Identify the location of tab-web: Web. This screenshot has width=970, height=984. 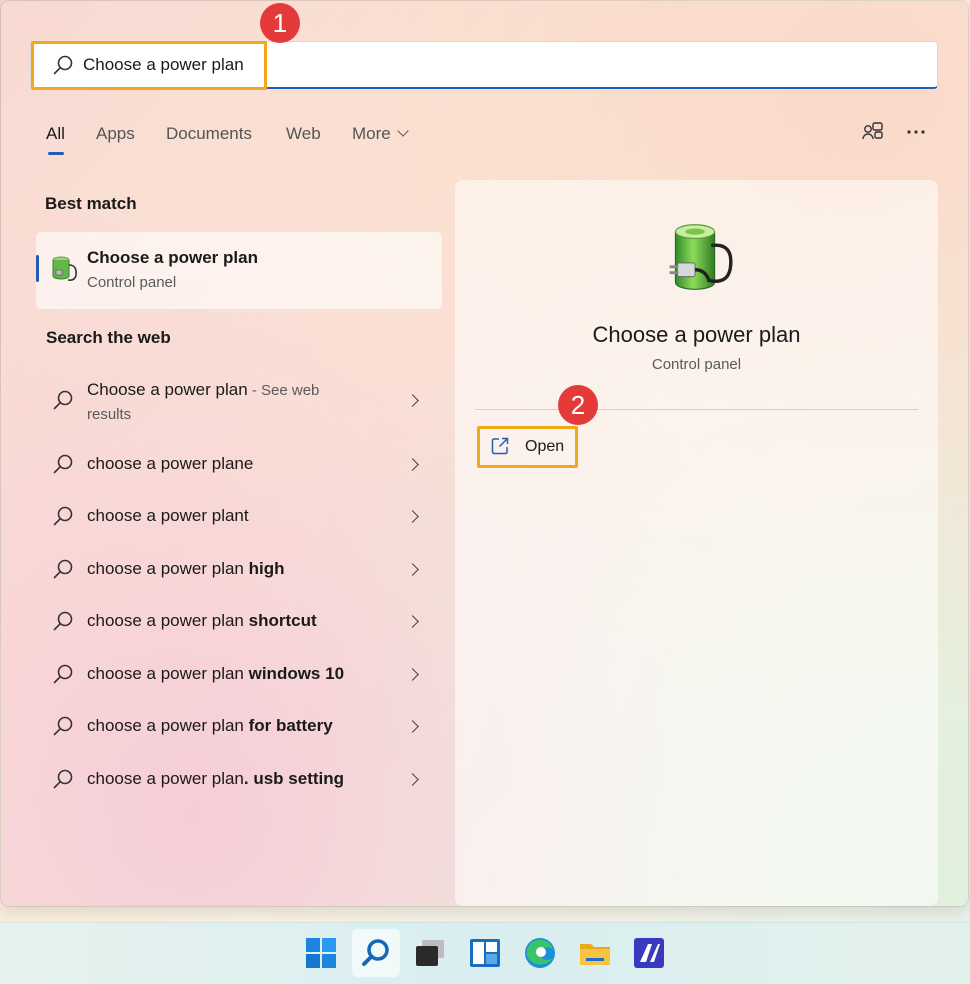
(303, 134).